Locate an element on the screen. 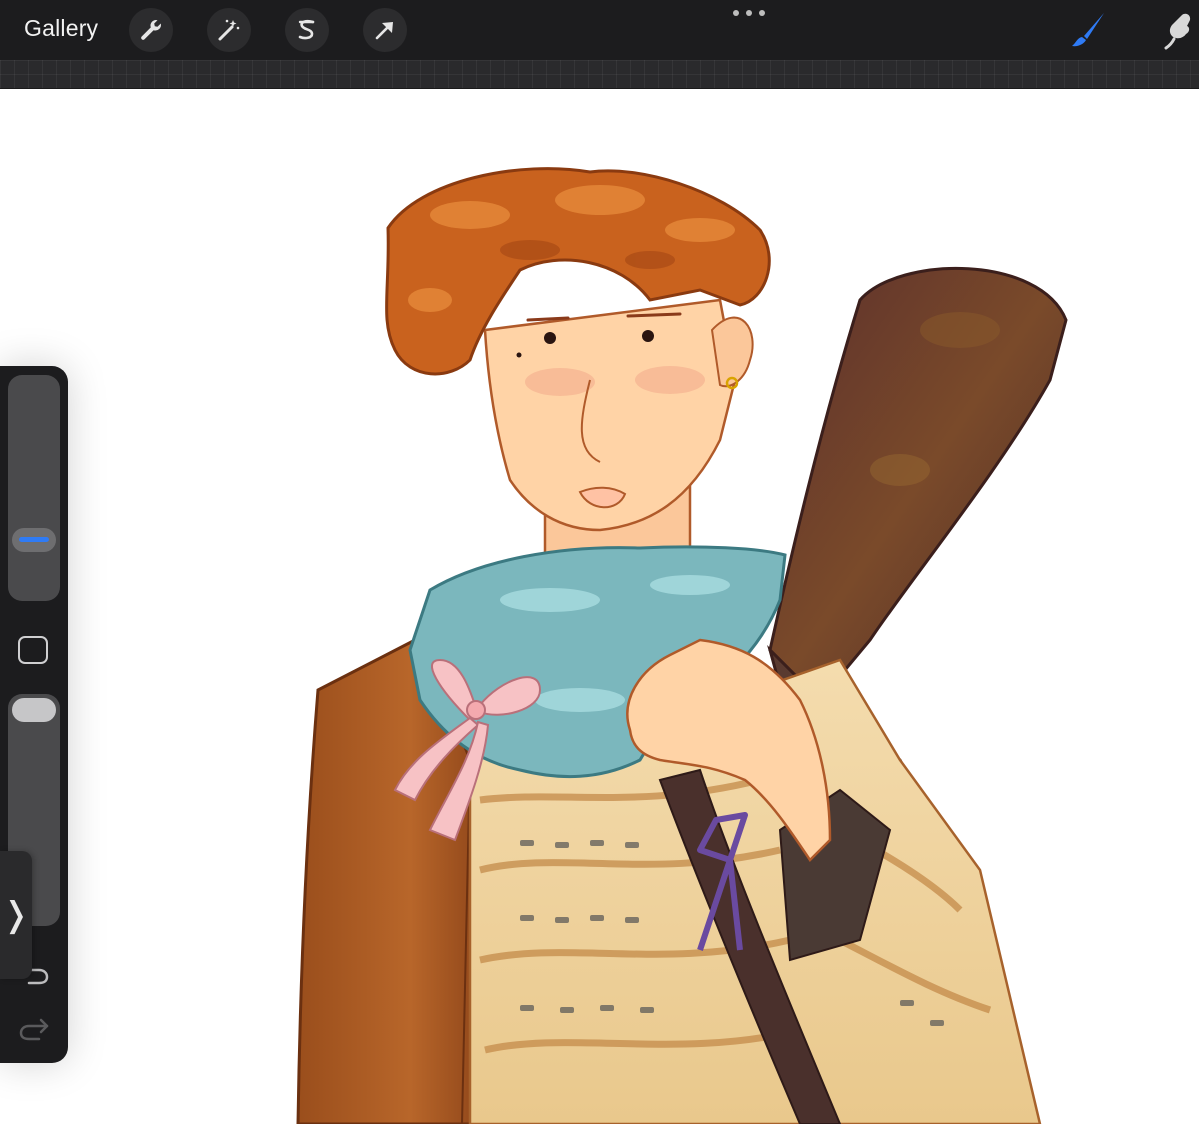  more-menu-button is located at coordinates (749, 13).